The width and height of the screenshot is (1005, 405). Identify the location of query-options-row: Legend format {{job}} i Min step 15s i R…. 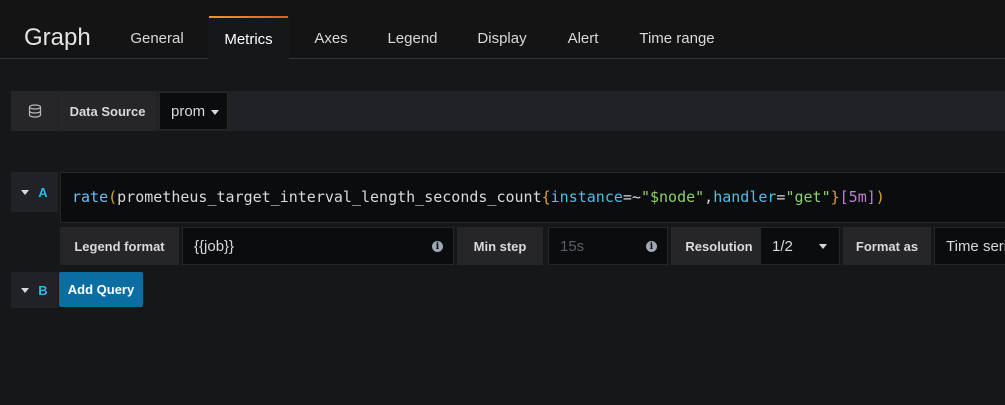
(532, 246).